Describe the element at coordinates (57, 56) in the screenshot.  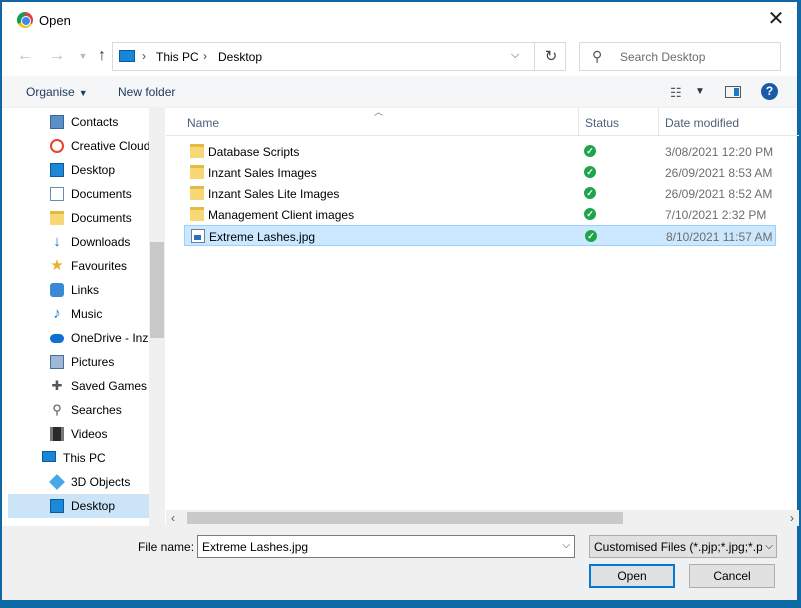
I see `forward-arrow-icon: →` at that location.